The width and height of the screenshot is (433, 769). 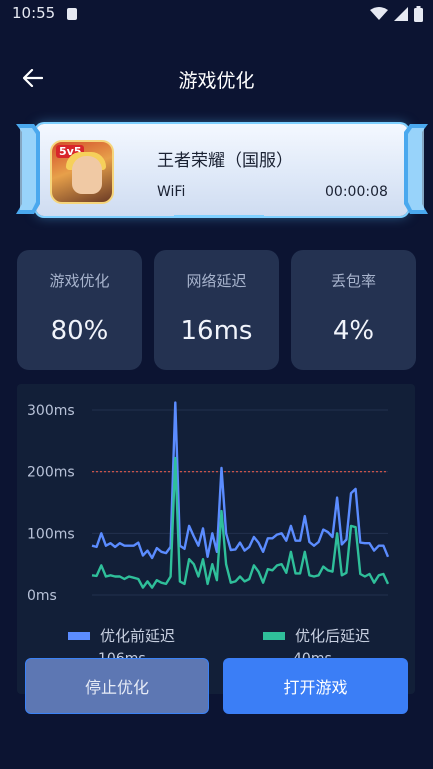 What do you see at coordinates (216, 81) in the screenshot?
I see `page-title: 游戏优化` at bounding box center [216, 81].